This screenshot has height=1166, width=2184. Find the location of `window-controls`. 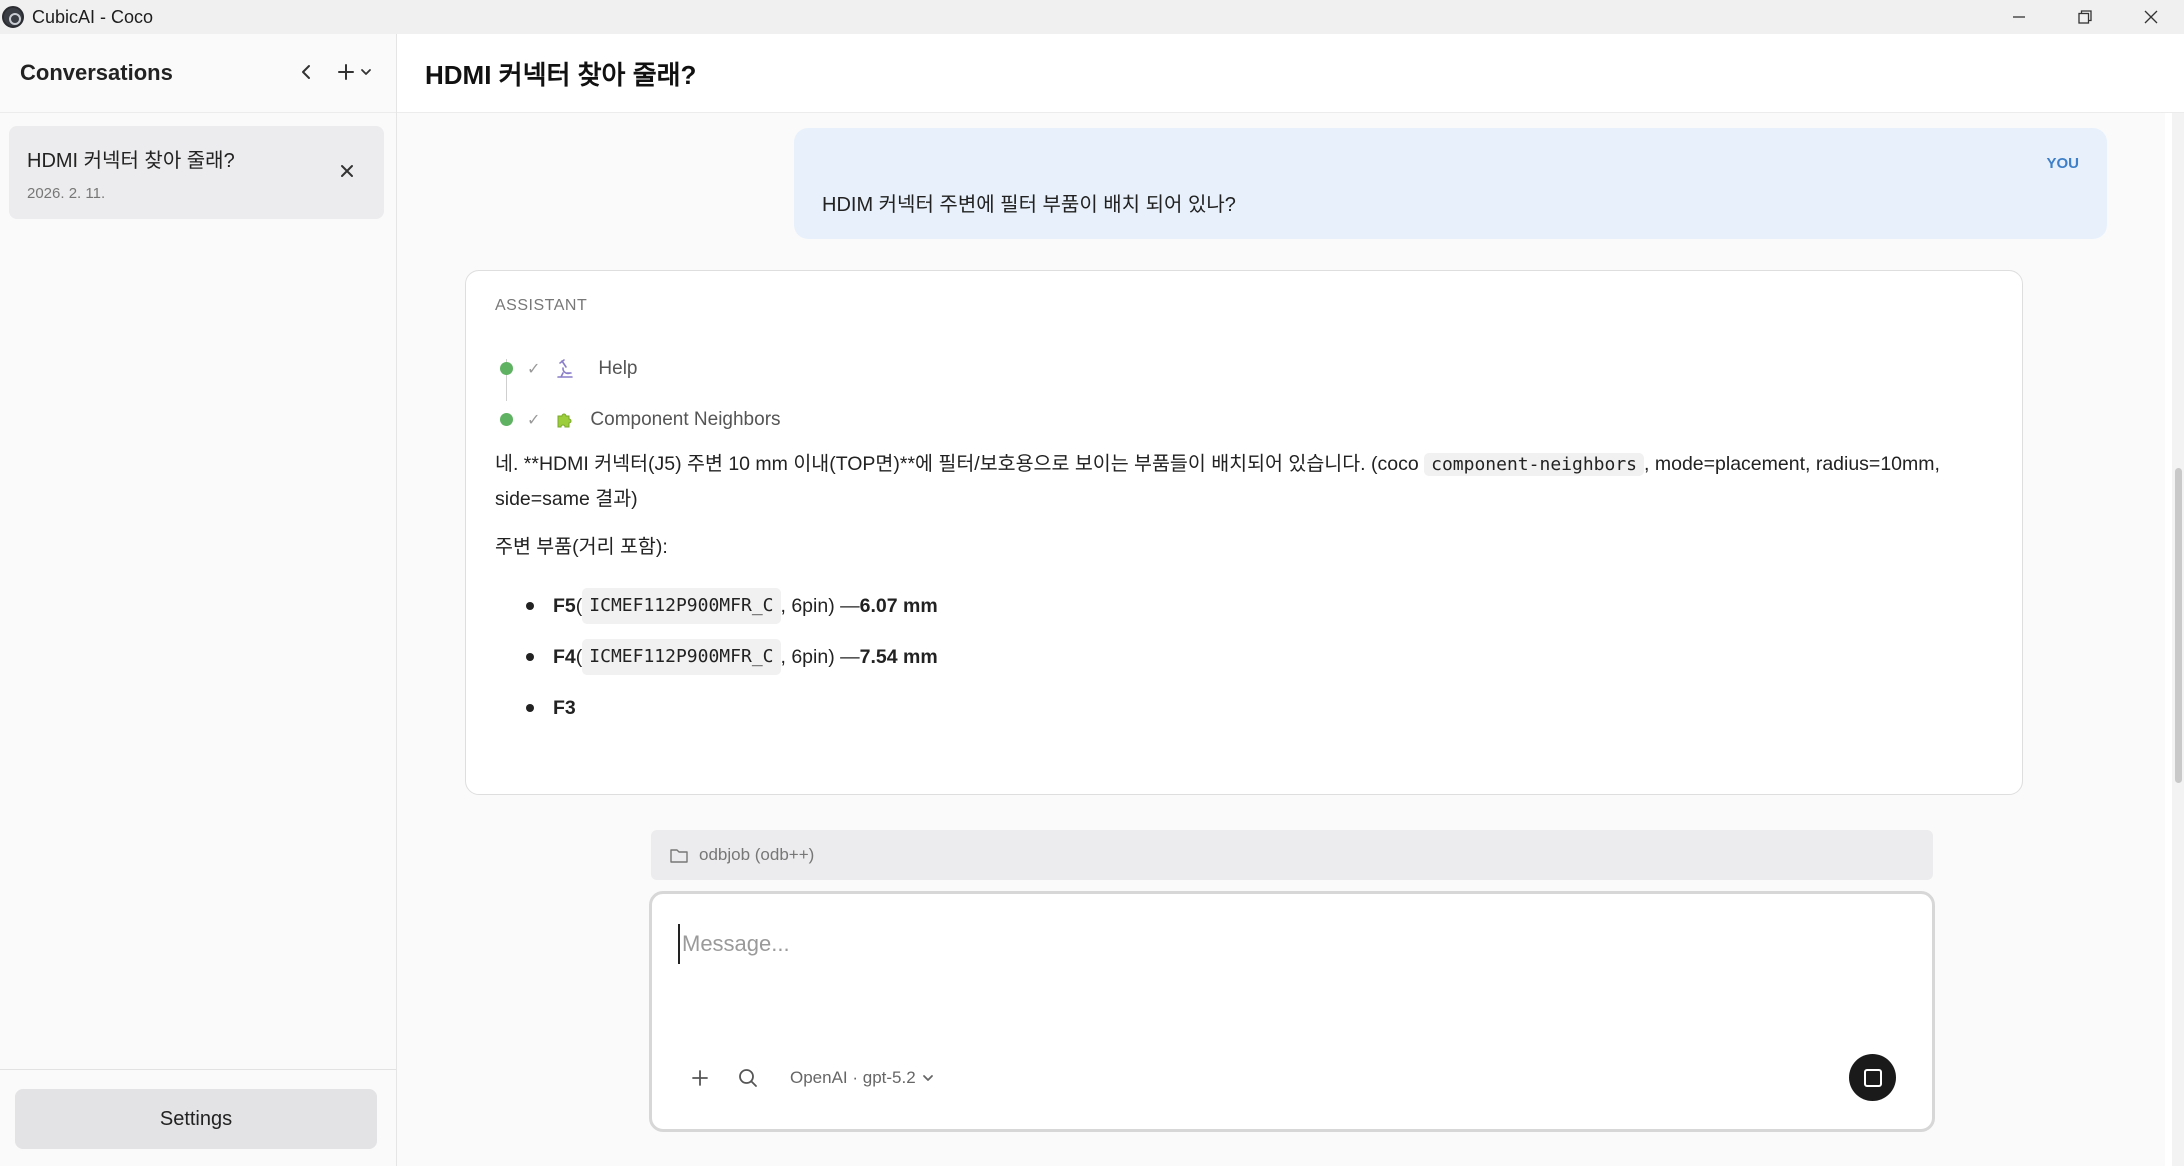

window-controls is located at coordinates (2085, 17).